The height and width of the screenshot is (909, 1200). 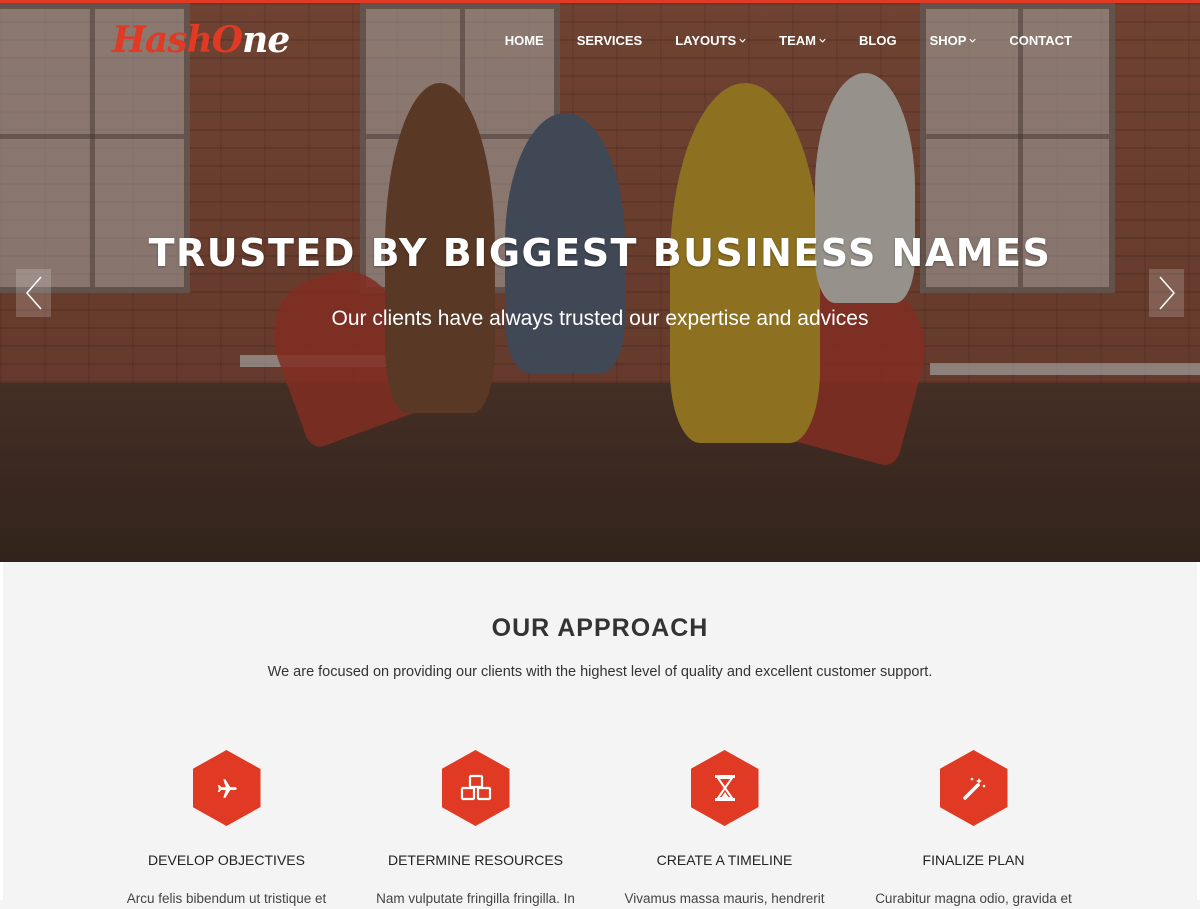 I want to click on nav-label: CONTACT, so click(x=1040, y=40).